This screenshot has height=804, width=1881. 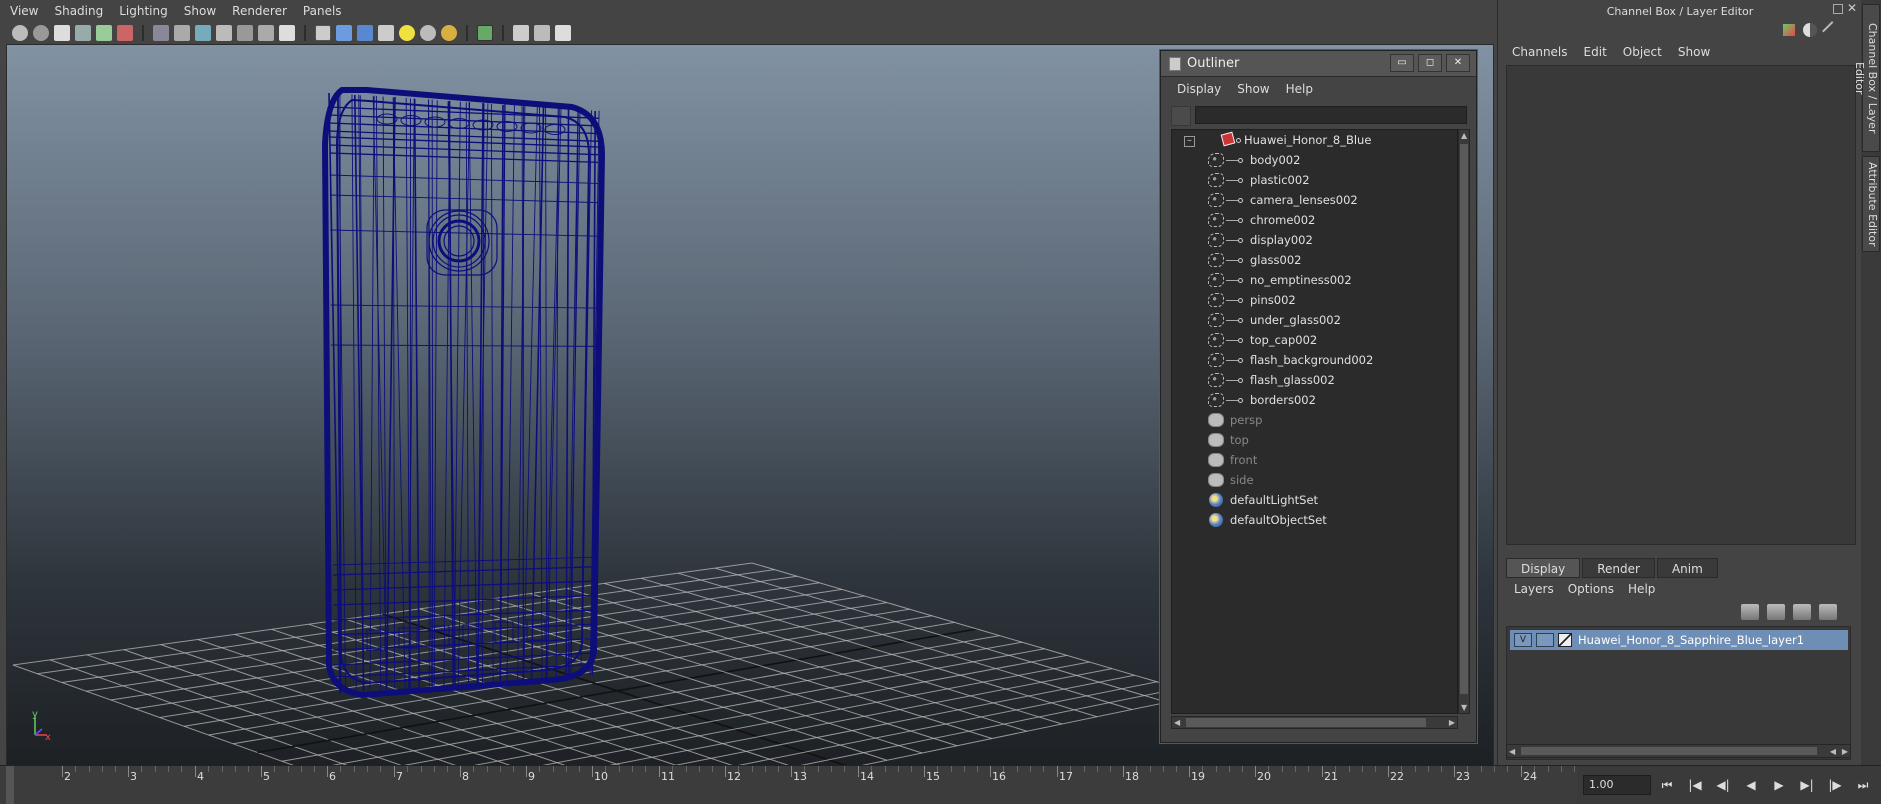 What do you see at coordinates (1299, 89) in the screenshot?
I see `outliner-menu-help: Help` at bounding box center [1299, 89].